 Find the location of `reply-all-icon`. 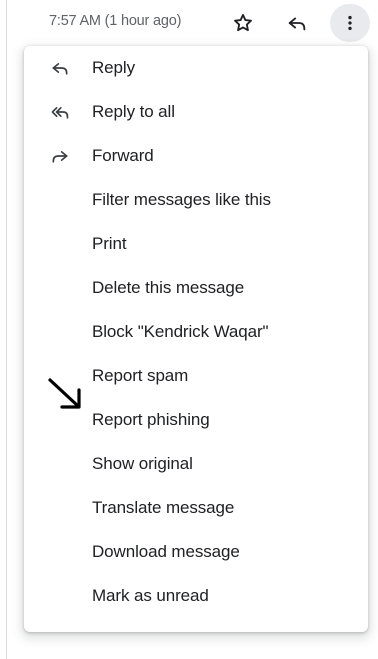

reply-all-icon is located at coordinates (60, 112).